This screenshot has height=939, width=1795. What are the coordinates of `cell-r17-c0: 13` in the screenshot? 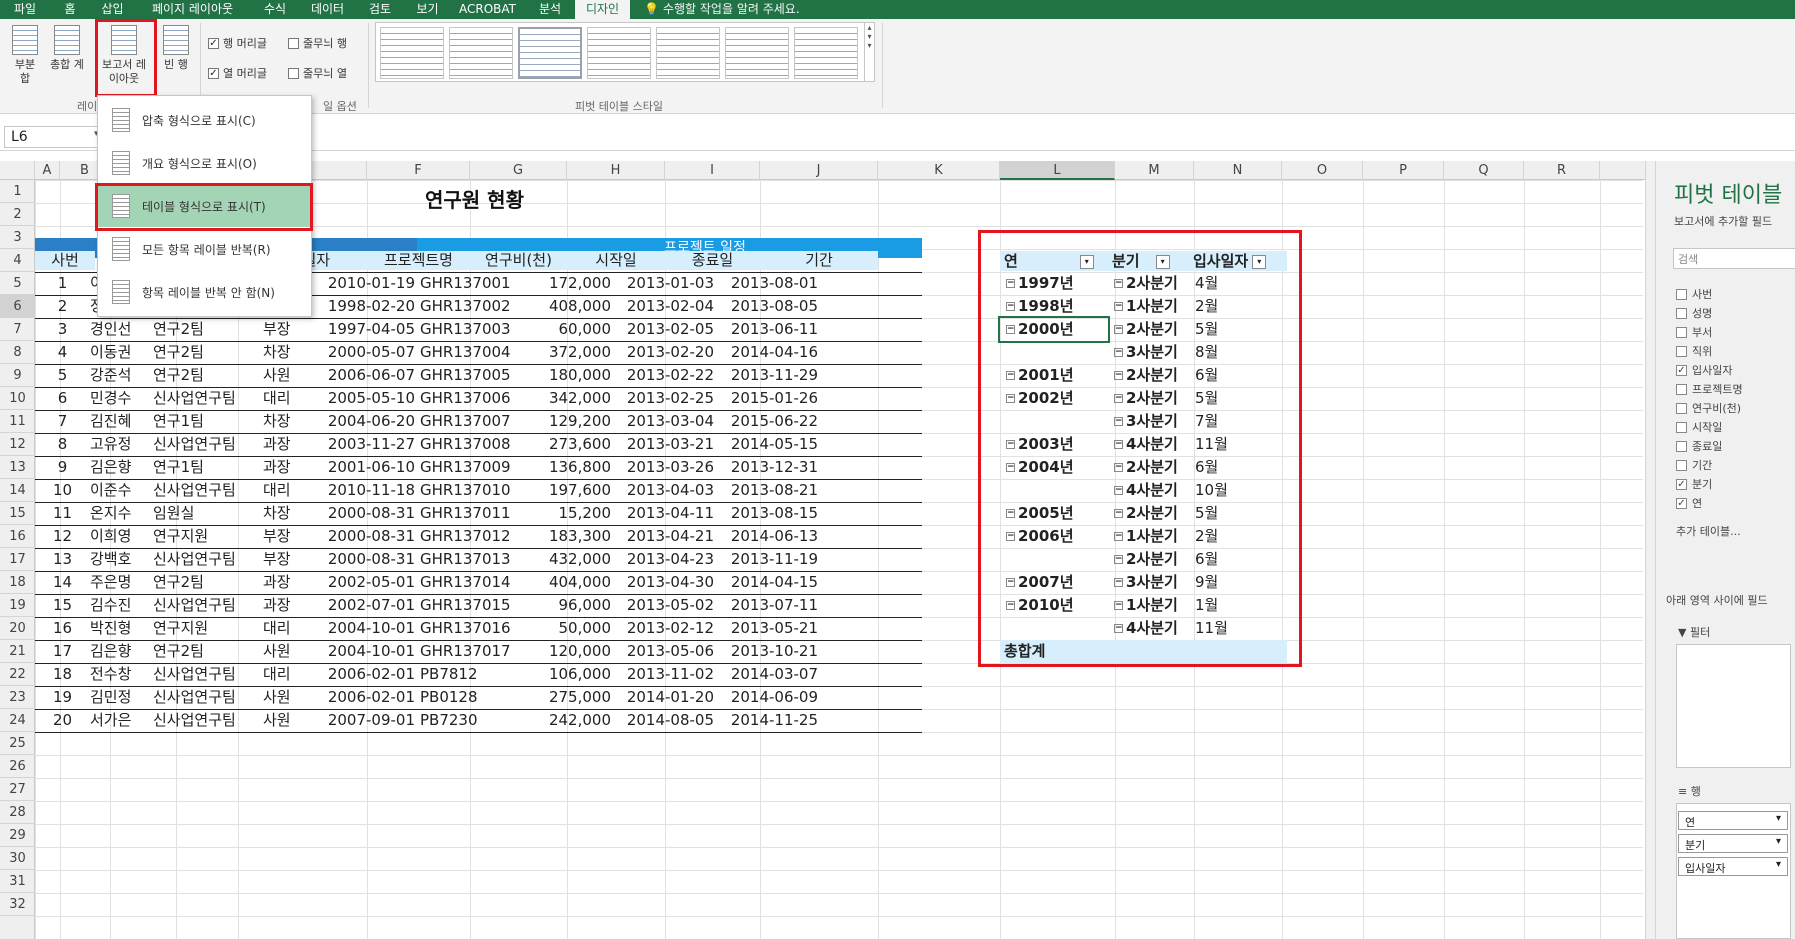 It's located at (62, 559).